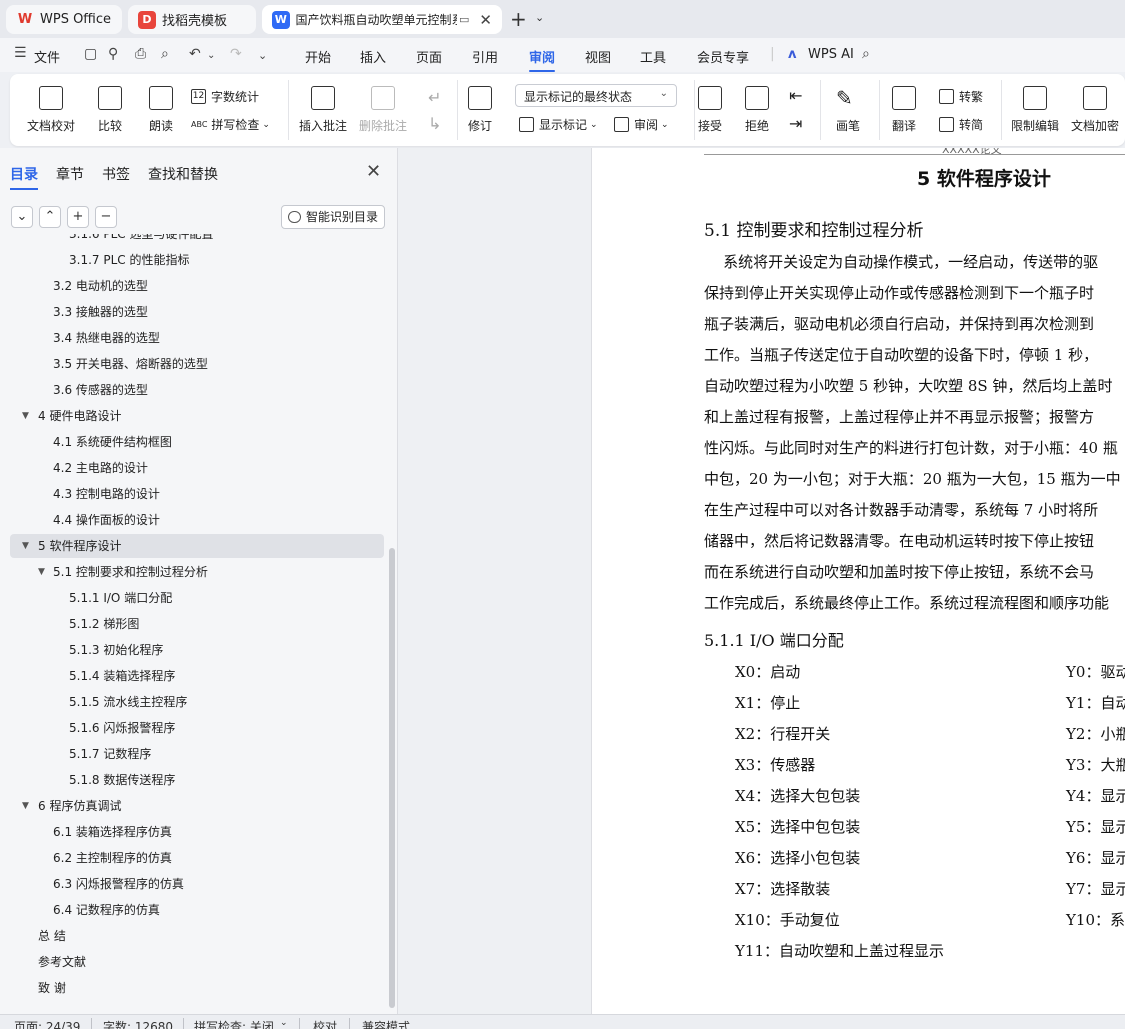  What do you see at coordinates (47, 1023) in the screenshot?
I see `page-indicator: 页面: 24/39` at bounding box center [47, 1023].